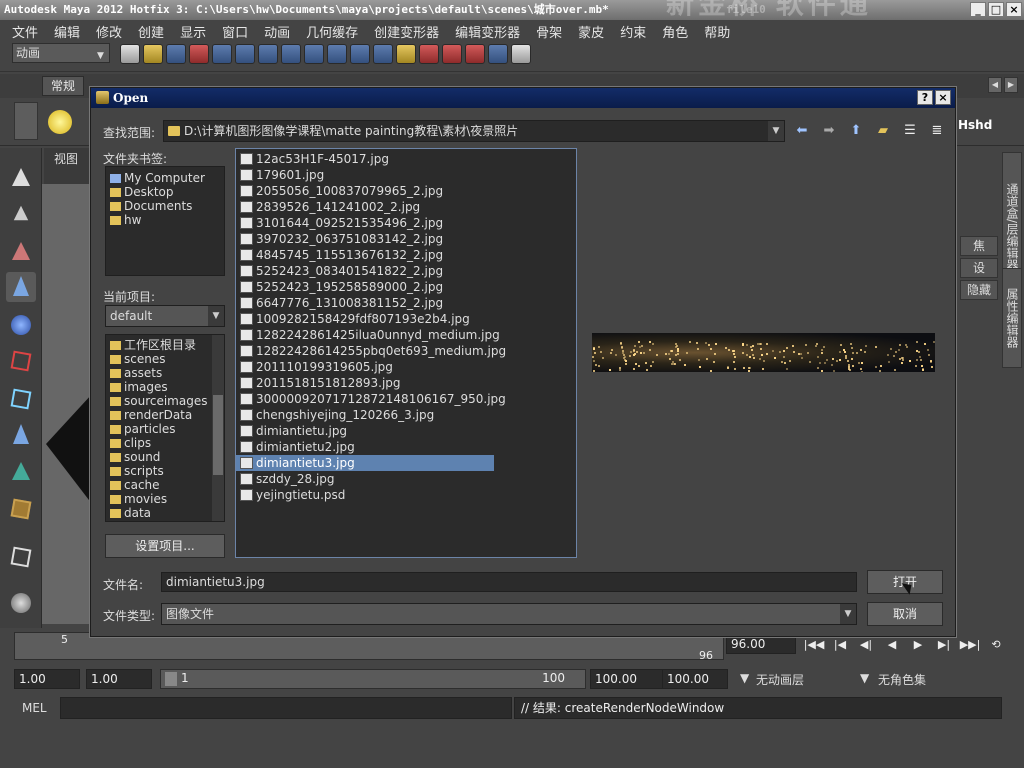 The width and height of the screenshot is (1024, 768). What do you see at coordinates (944, 645) in the screenshot?
I see `playback-button: ▶|` at bounding box center [944, 645].